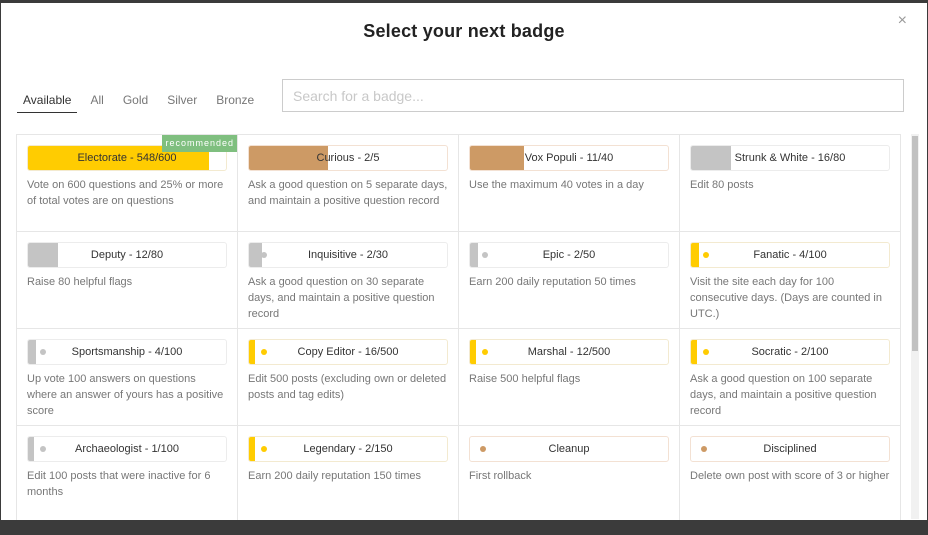 The width and height of the screenshot is (928, 535). I want to click on badge-label: Copy Editor - 16/500, so click(348, 352).